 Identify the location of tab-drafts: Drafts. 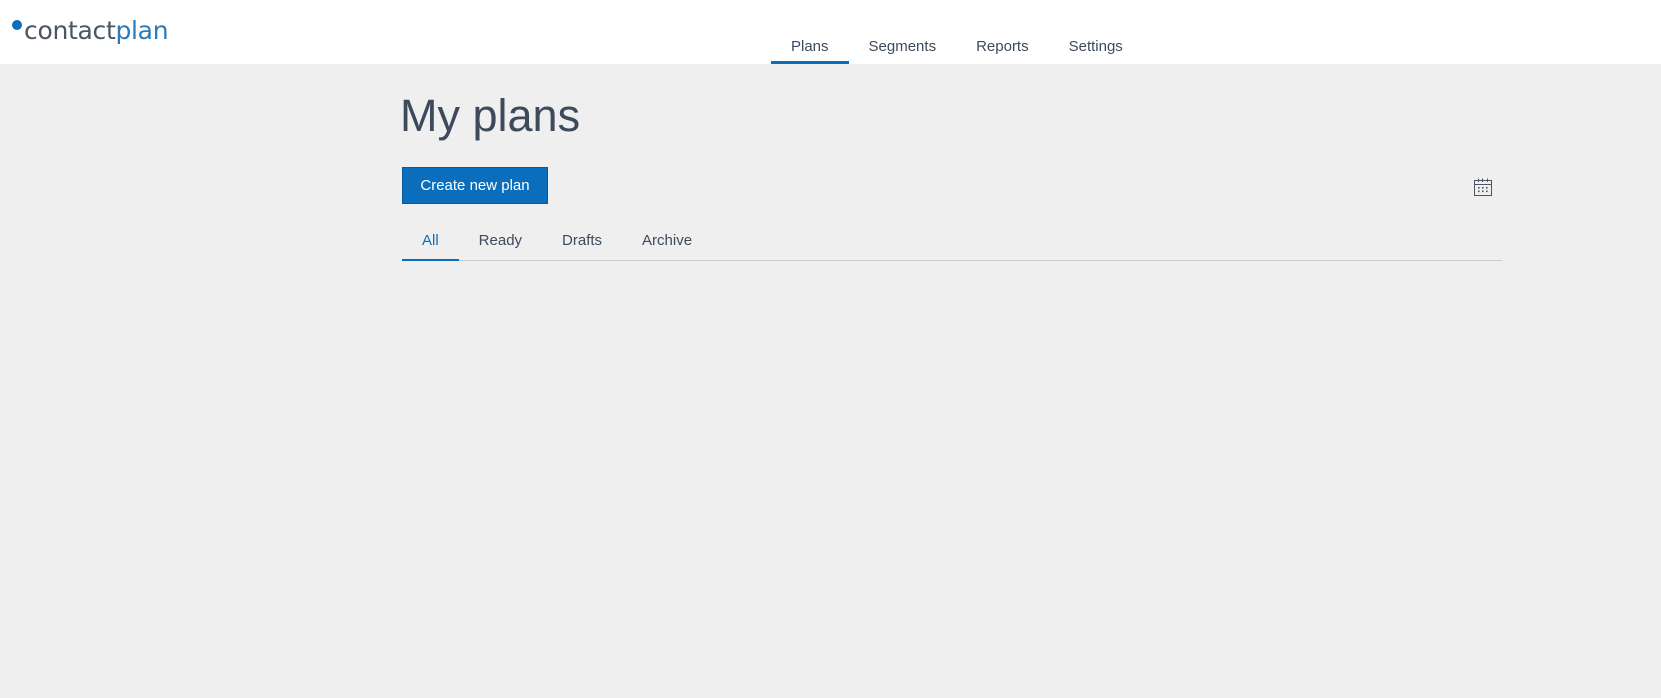
(582, 242).